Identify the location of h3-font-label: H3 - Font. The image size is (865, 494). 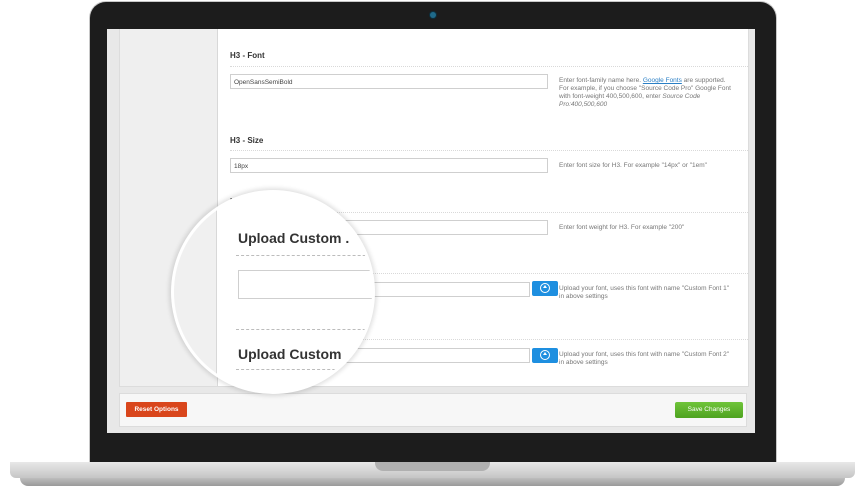
(247, 55).